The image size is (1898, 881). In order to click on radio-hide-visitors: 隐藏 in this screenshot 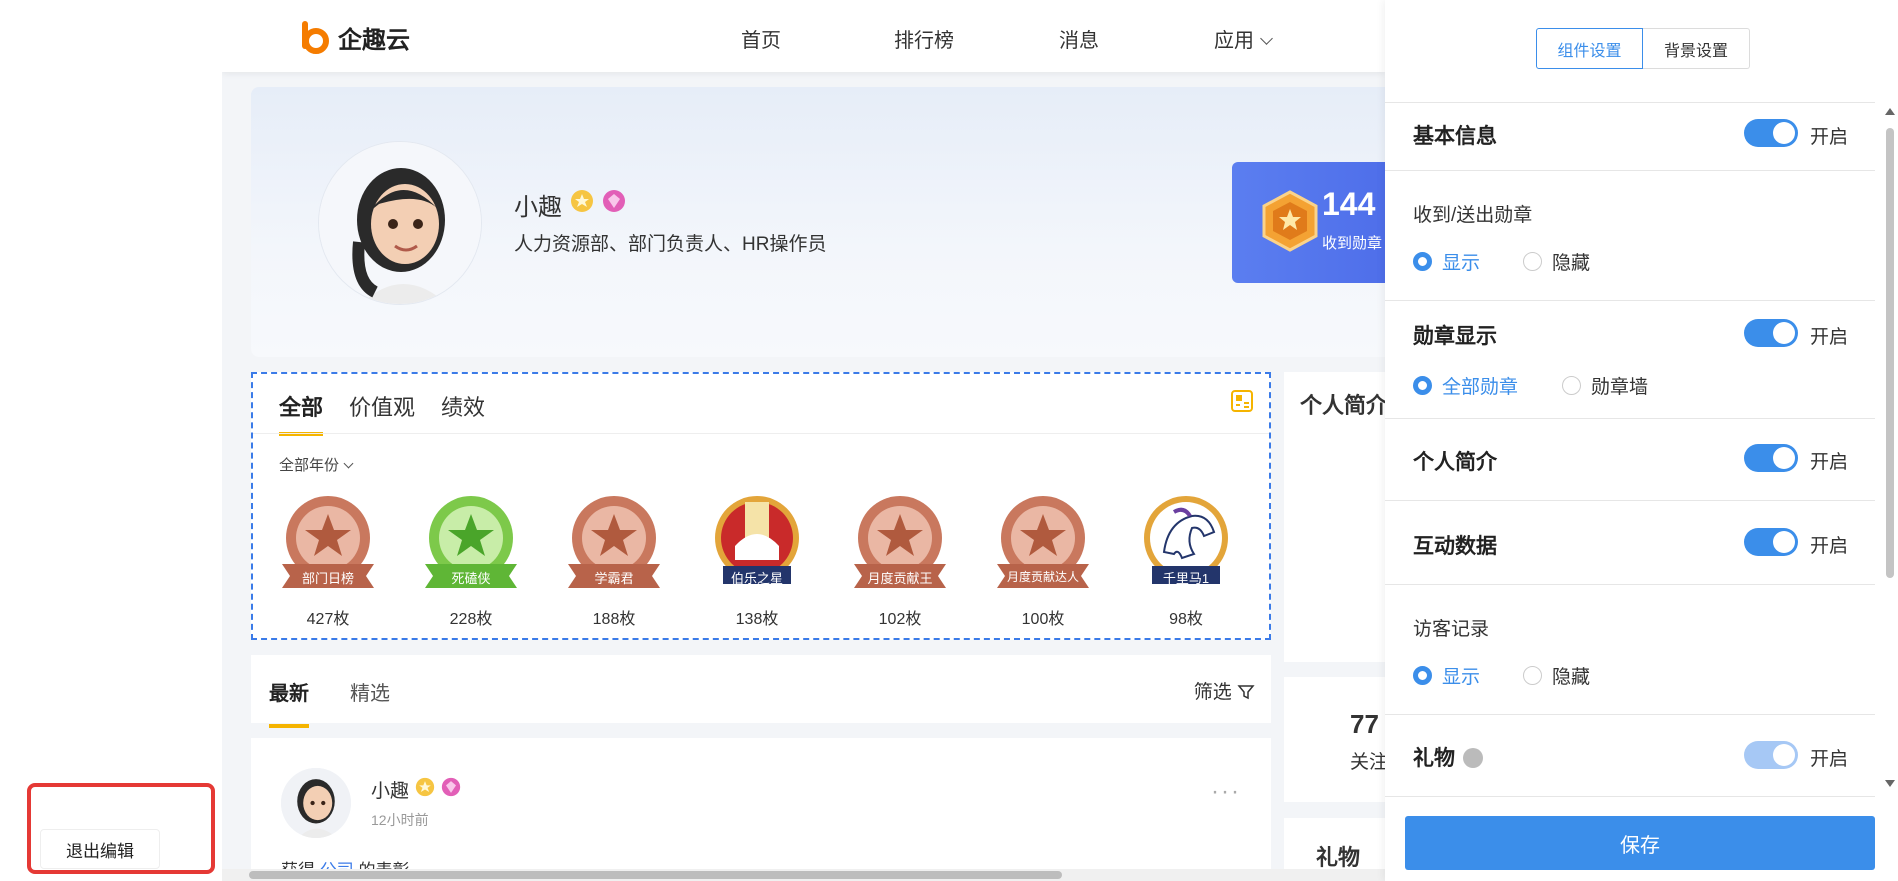, I will do `click(1556, 675)`.